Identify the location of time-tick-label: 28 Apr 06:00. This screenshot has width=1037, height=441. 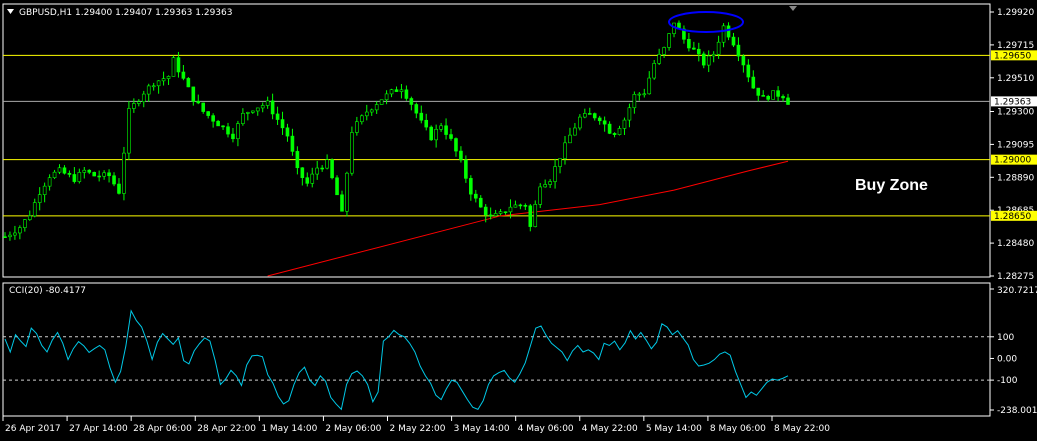
(162, 429).